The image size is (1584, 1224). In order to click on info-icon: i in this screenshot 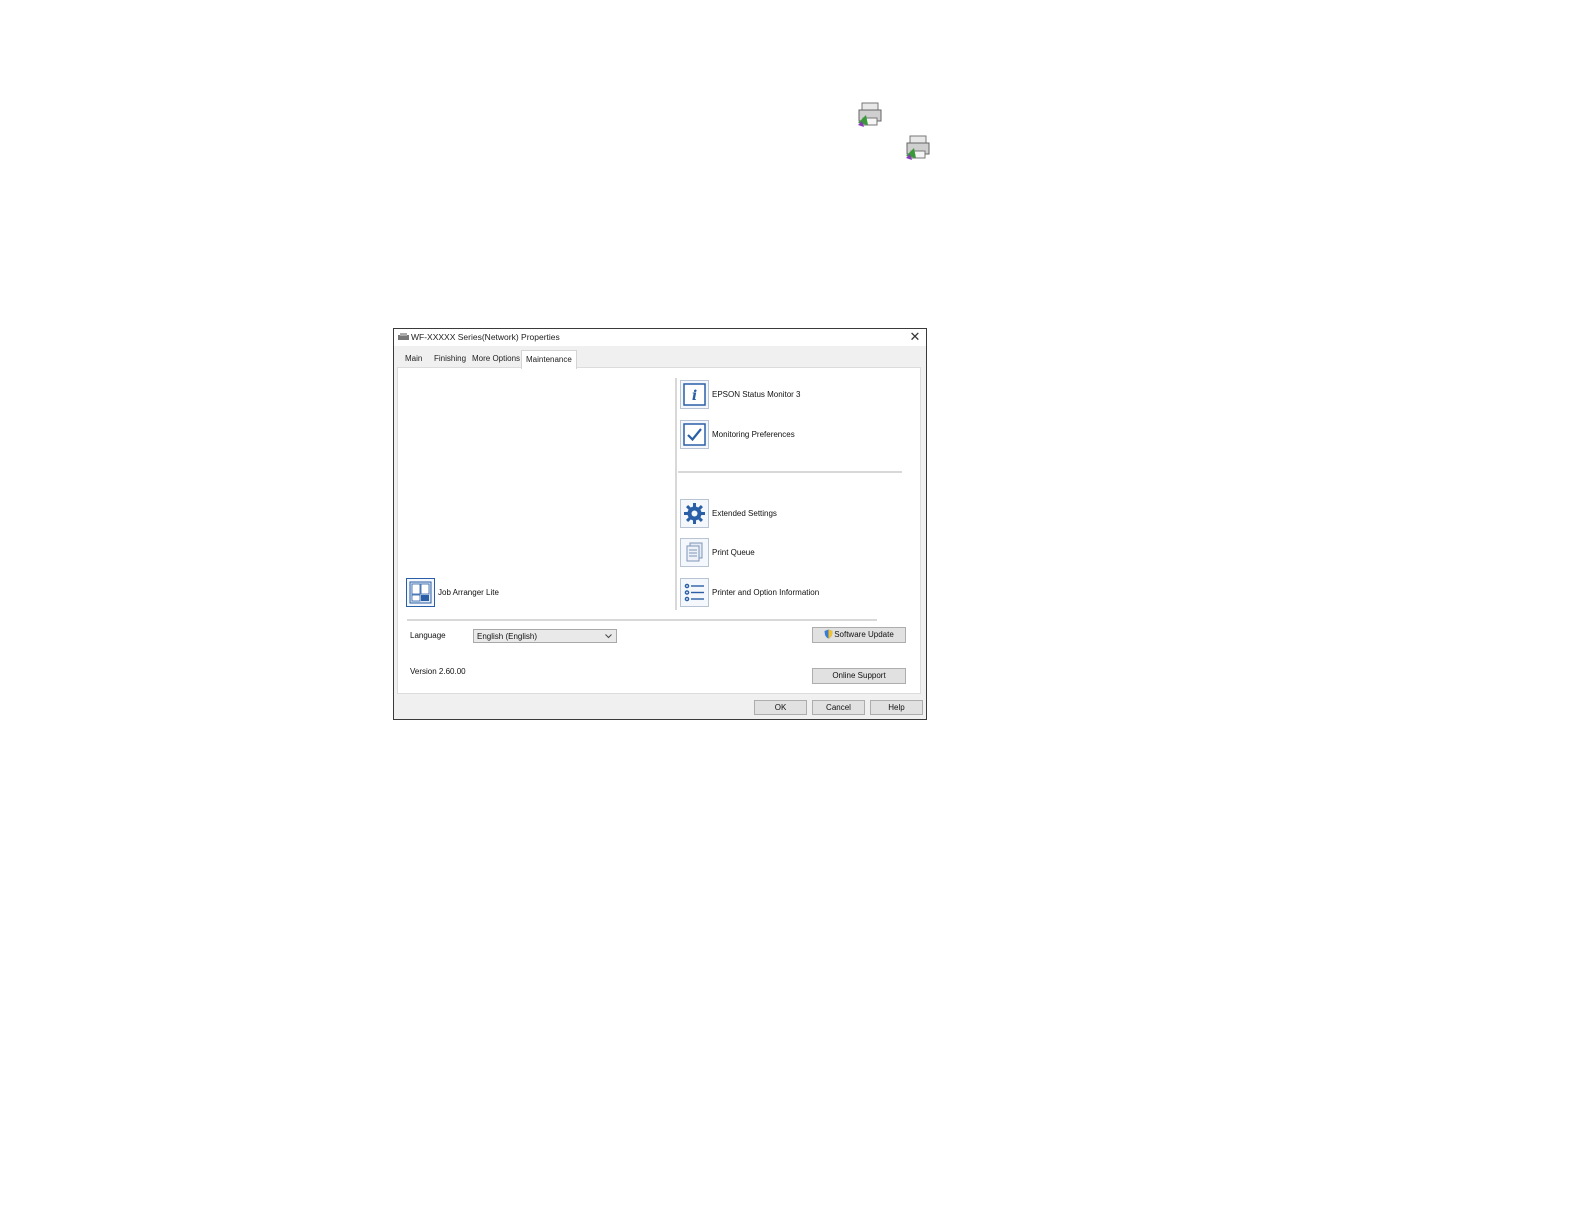, I will do `click(694, 394)`.